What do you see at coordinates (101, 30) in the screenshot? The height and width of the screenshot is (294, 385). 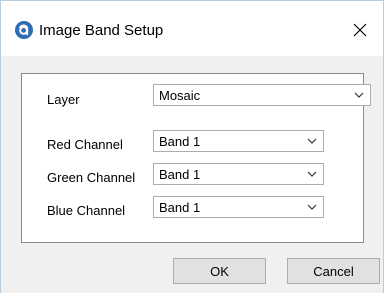 I see `dialog-title: Image Band Setup` at bounding box center [101, 30].